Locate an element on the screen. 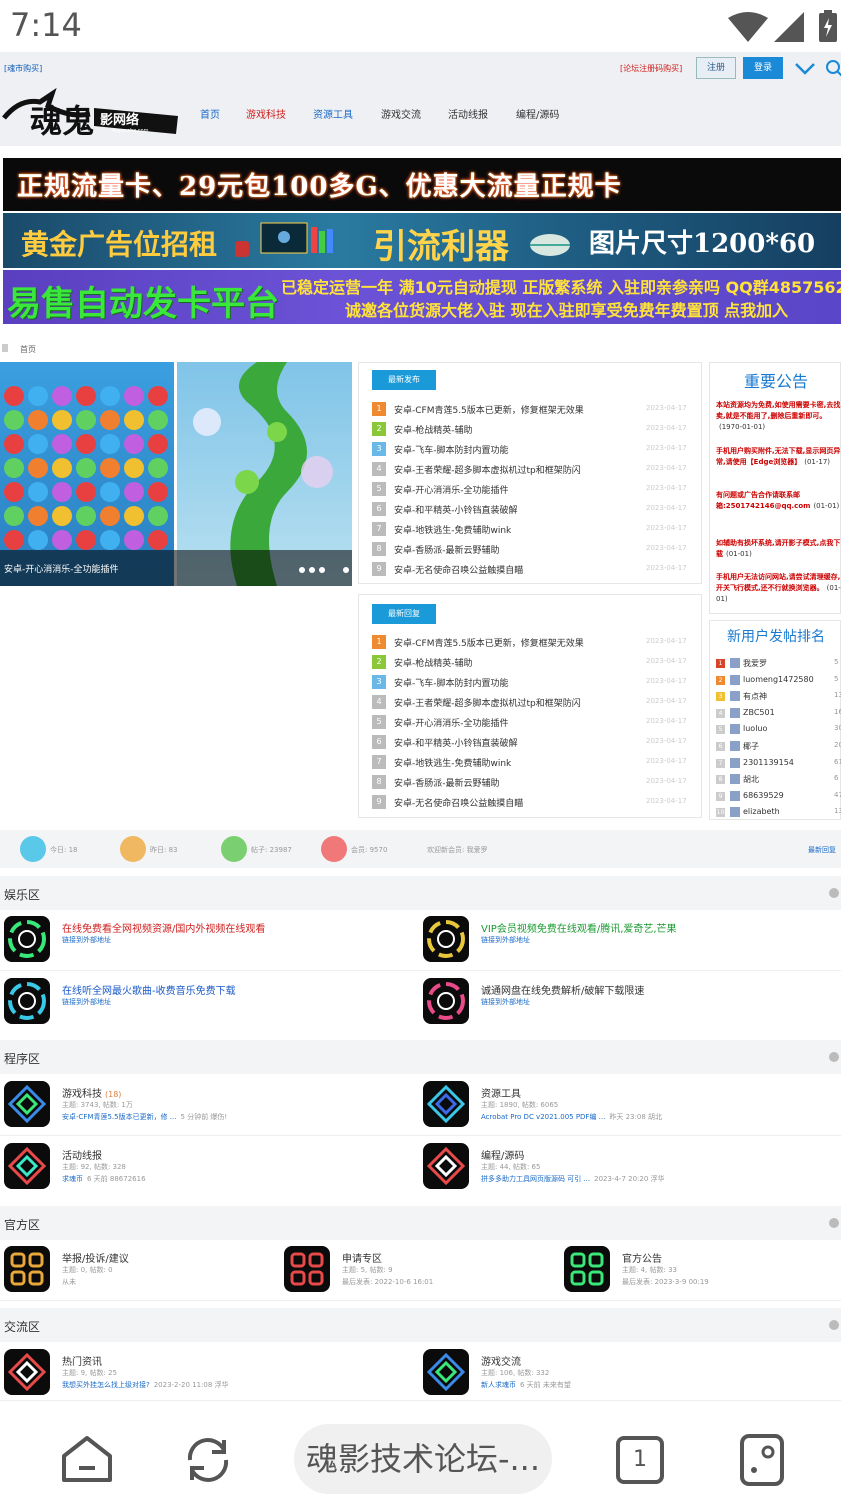  notice-item: 如辅助有损坏系统,请开影子模式,点我下载 (01-01) is located at coordinates (778, 554).